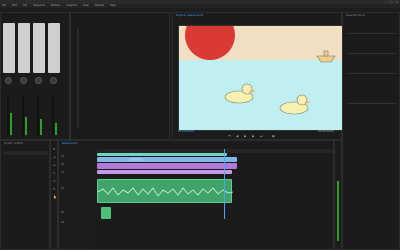 Image resolution: width=400 pixels, height=250 pixels. What do you see at coordinates (13, 143) in the screenshot?
I see `tab-project: Project: Untitled` at bounding box center [13, 143].